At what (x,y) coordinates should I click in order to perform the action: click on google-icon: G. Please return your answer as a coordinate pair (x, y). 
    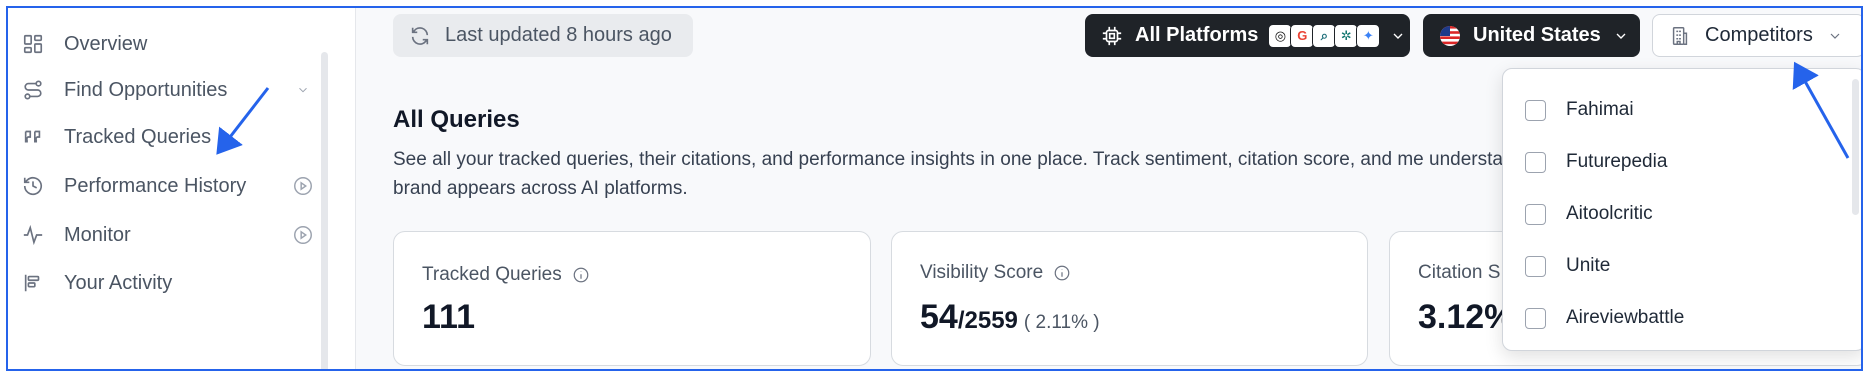
    Looking at the image, I should click on (1302, 35).